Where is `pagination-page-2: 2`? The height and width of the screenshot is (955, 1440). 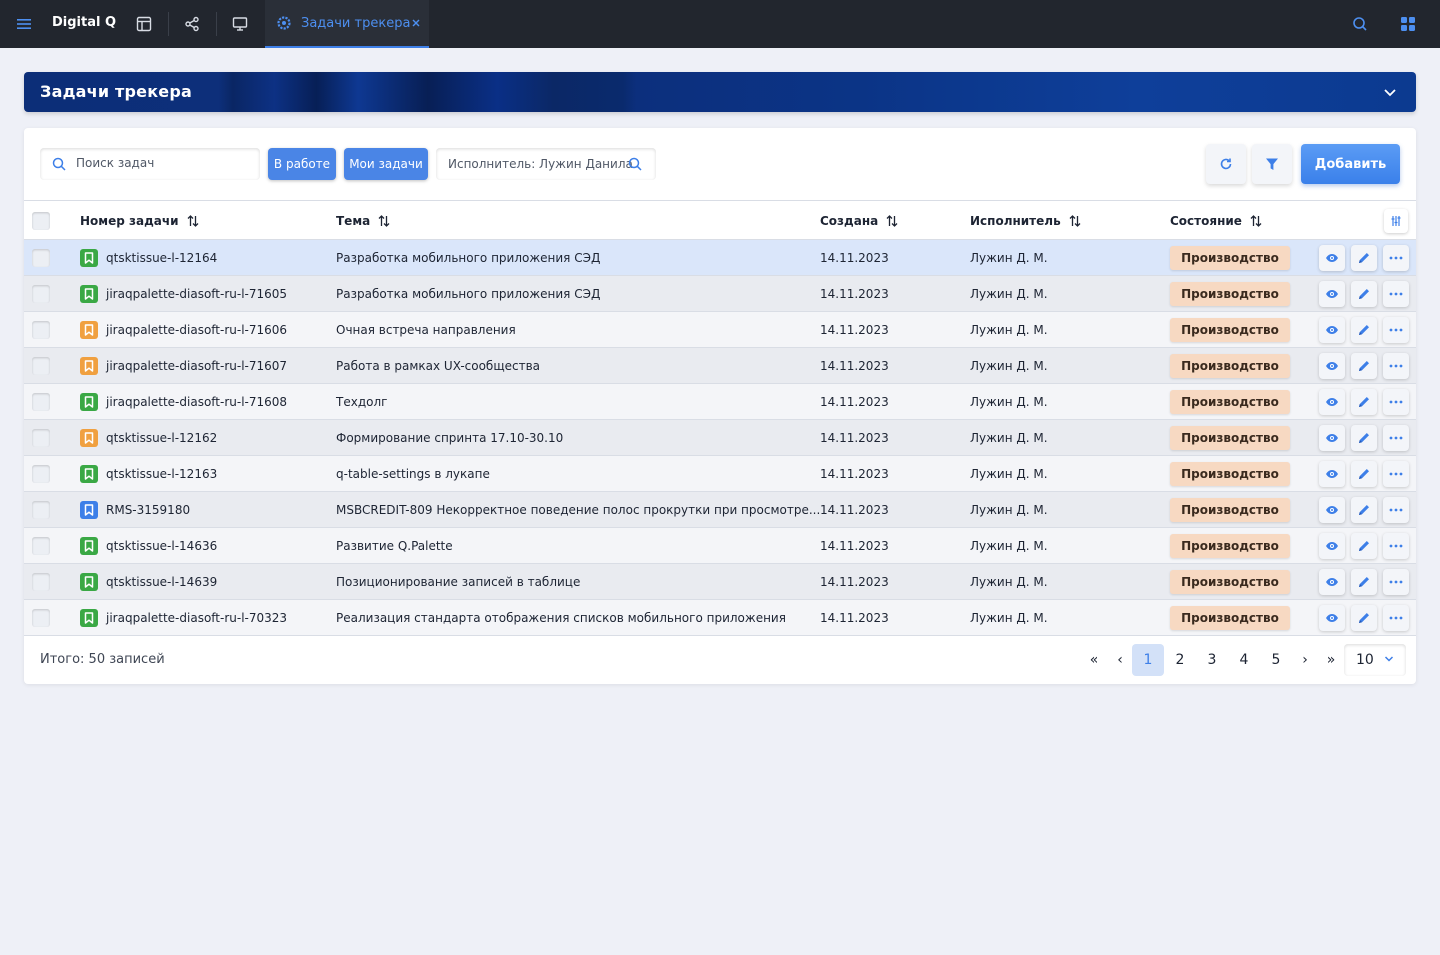 pagination-page-2: 2 is located at coordinates (1180, 660).